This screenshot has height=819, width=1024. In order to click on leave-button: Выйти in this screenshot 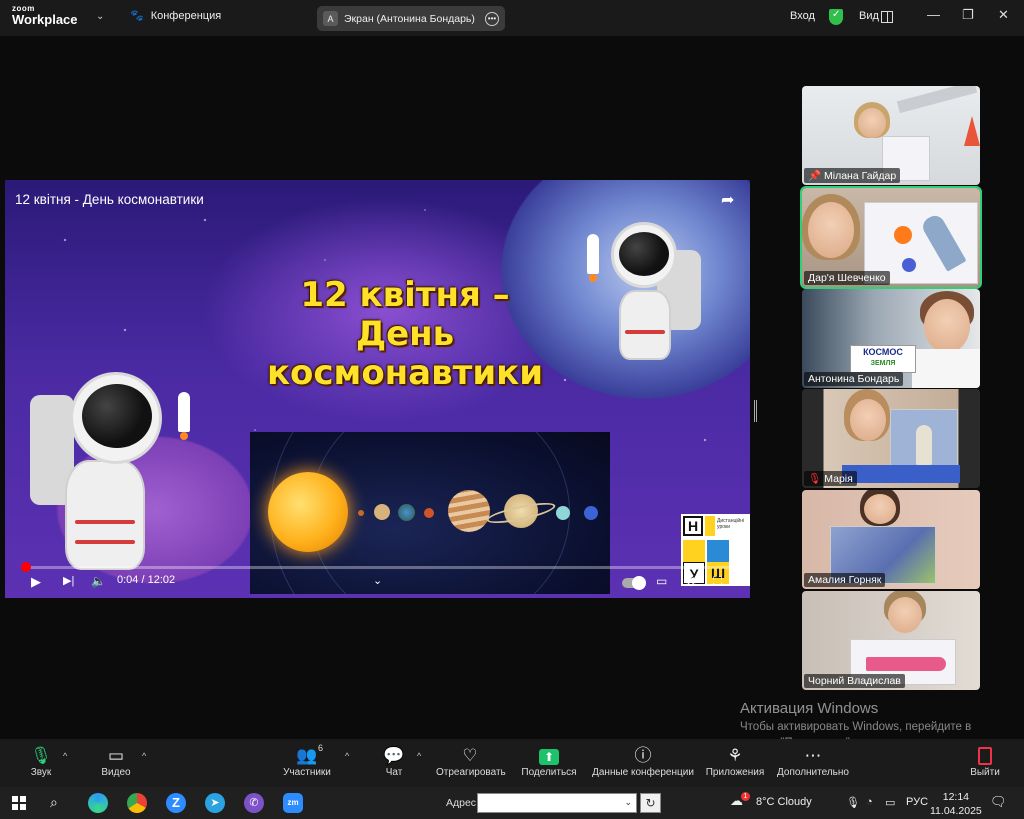, I will do `click(985, 761)`.